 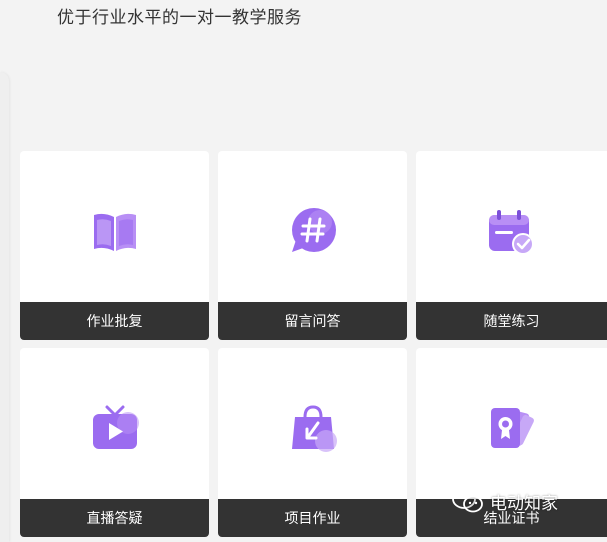 I want to click on wechat-watermark: 电动知家, so click(x=505, y=501).